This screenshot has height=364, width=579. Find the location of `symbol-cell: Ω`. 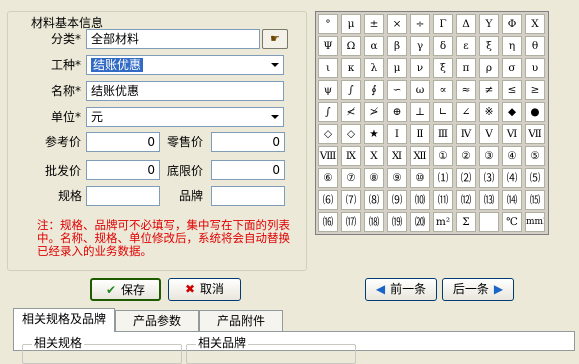

symbol-cell: Ω is located at coordinates (351, 46).